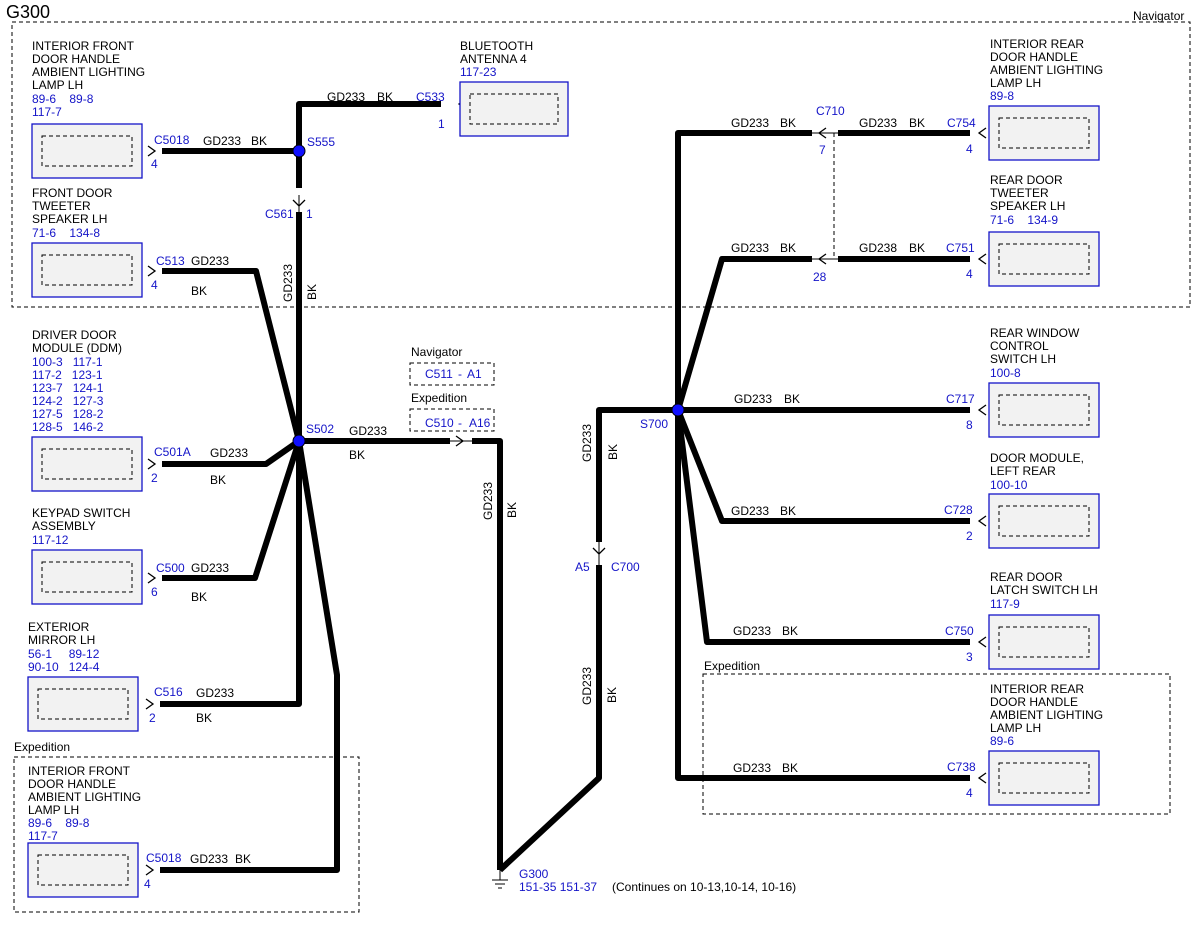  What do you see at coordinates (64, 667) in the screenshot?
I see `mirror-ref2: 90-10 124-4` at bounding box center [64, 667].